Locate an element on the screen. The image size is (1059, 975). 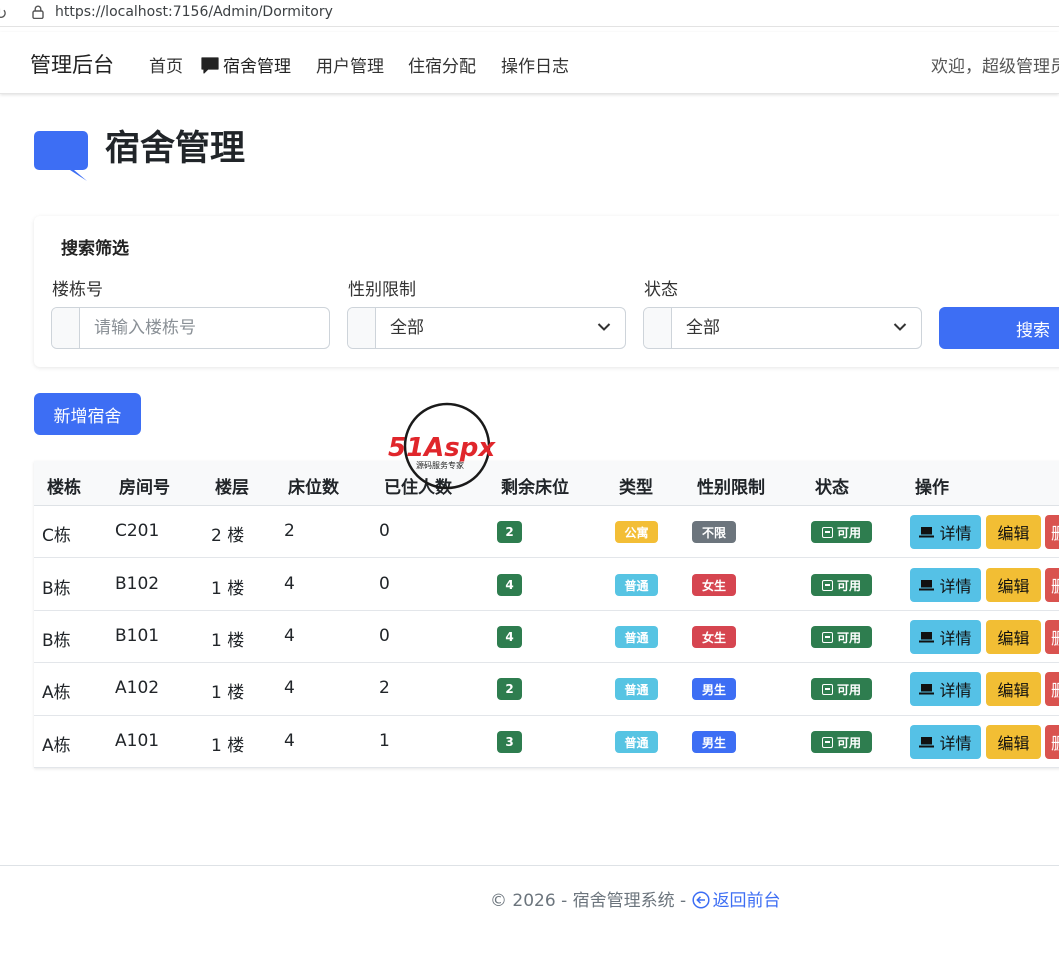
status-select: 全部 is located at coordinates (796, 328).